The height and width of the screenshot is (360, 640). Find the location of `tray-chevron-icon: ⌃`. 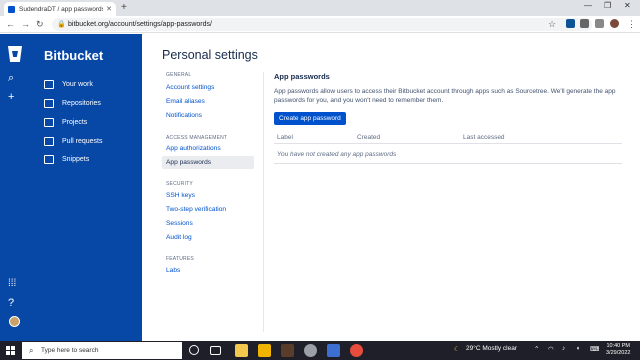

tray-chevron-icon: ⌃ is located at coordinates (536, 349).